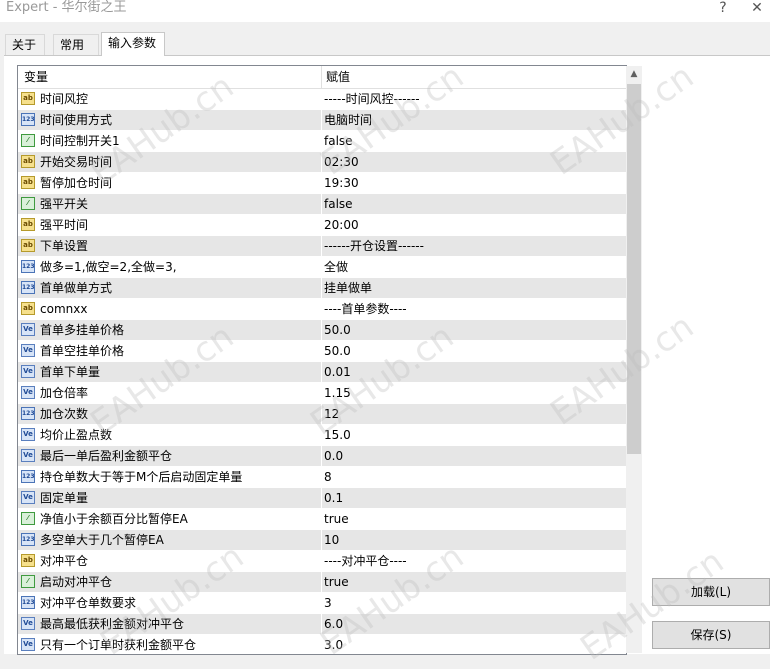 This screenshot has height=669, width=770. What do you see at coordinates (333, 624) in the screenshot?
I see `parameter-value: 6.0` at bounding box center [333, 624].